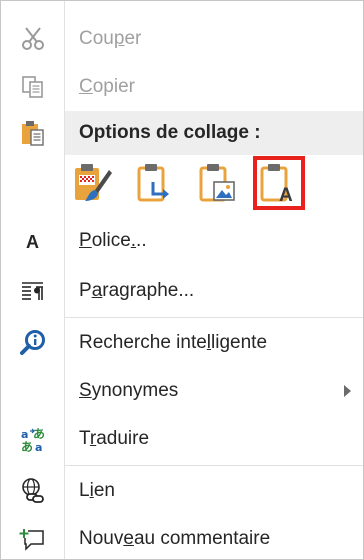 The width and height of the screenshot is (364, 560). I want to click on merge-formatting-icon, so click(155, 183).